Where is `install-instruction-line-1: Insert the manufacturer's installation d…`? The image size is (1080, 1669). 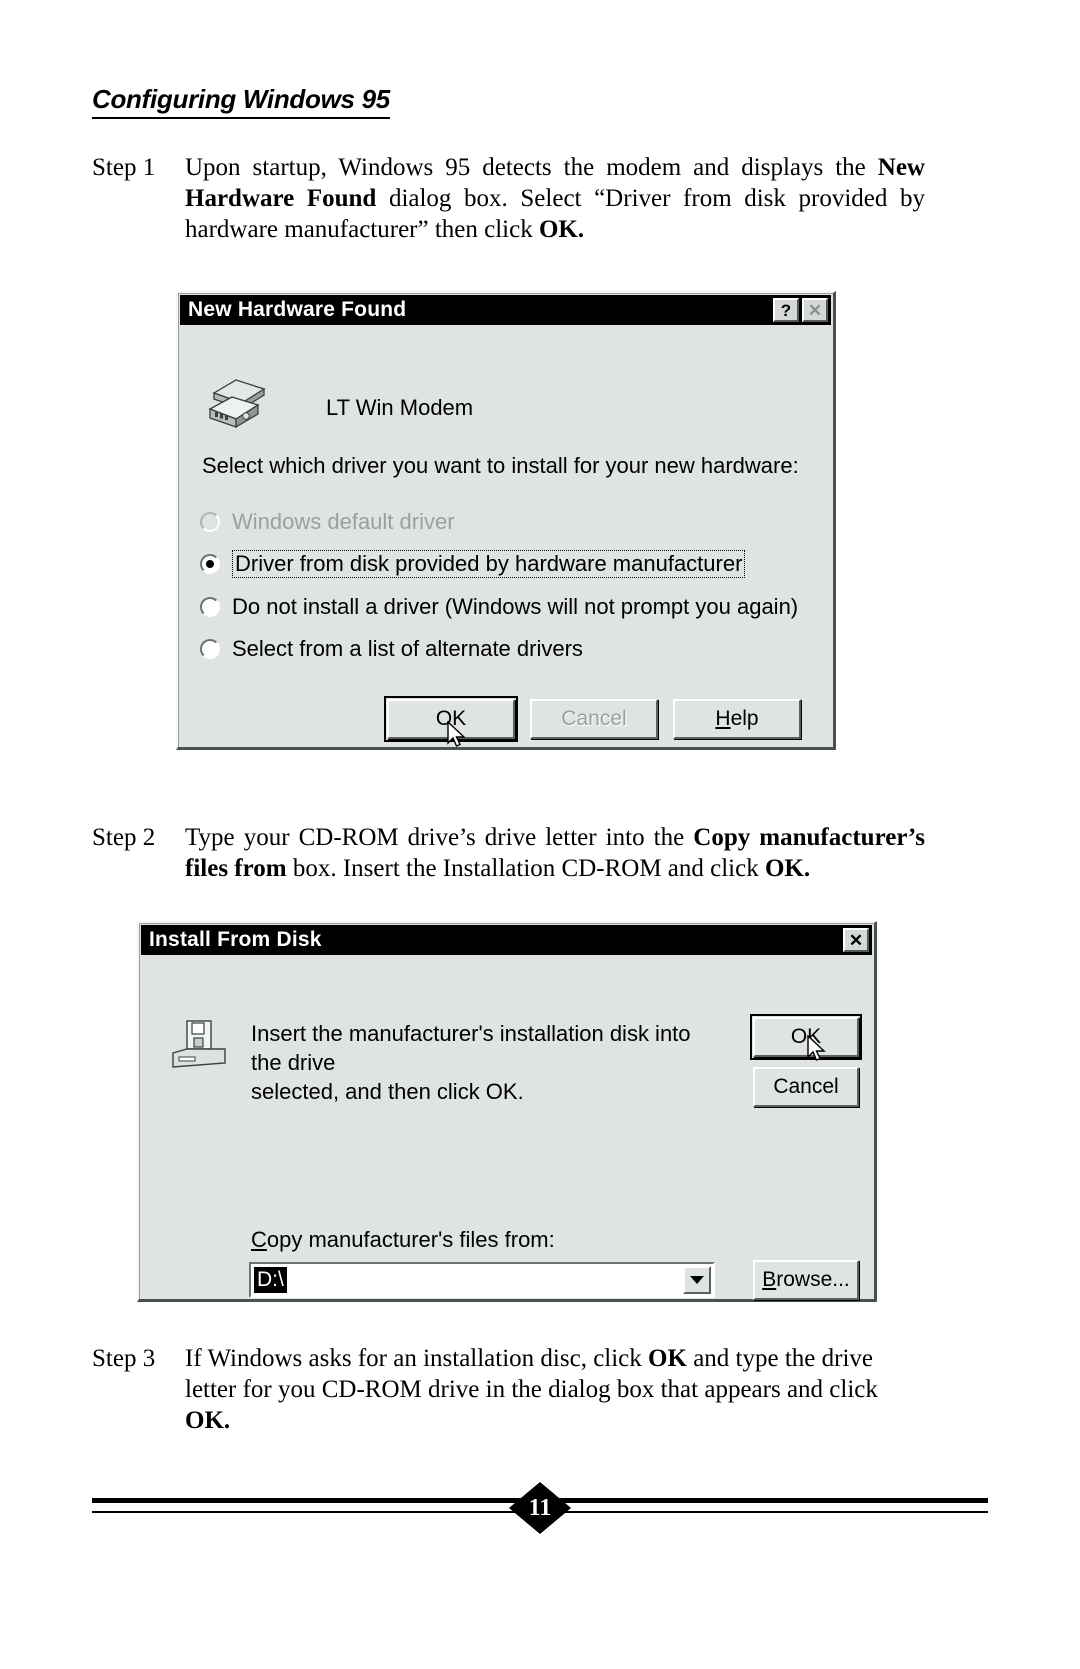
install-instruction-line-1: Insert the manufacturer's installation d… is located at coordinates (471, 1048).